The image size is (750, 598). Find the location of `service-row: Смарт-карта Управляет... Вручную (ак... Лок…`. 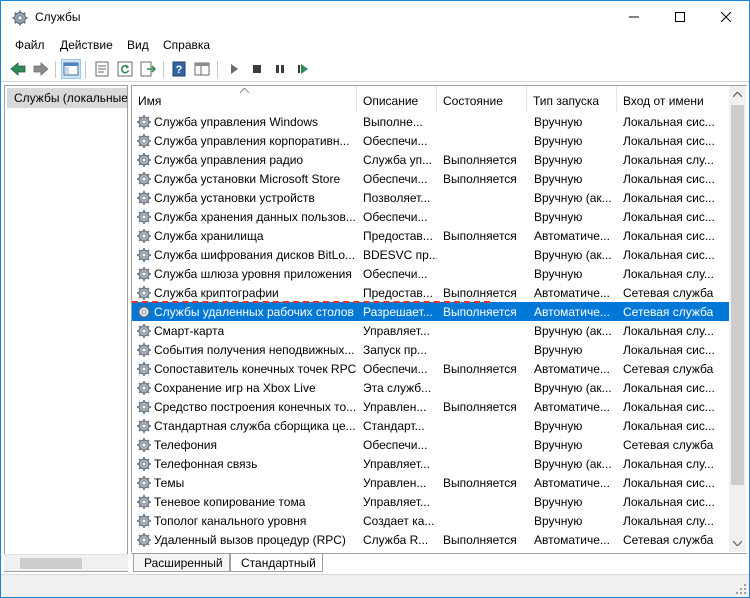

service-row: Смарт-карта Управляет... Вручную (ак... Лок… is located at coordinates (431, 330).